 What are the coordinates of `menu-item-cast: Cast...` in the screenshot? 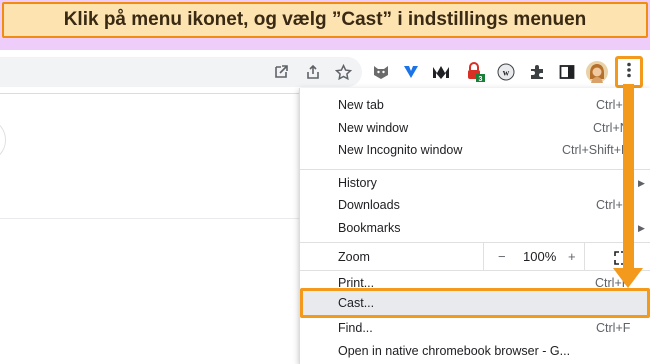 It's located at (475, 303).